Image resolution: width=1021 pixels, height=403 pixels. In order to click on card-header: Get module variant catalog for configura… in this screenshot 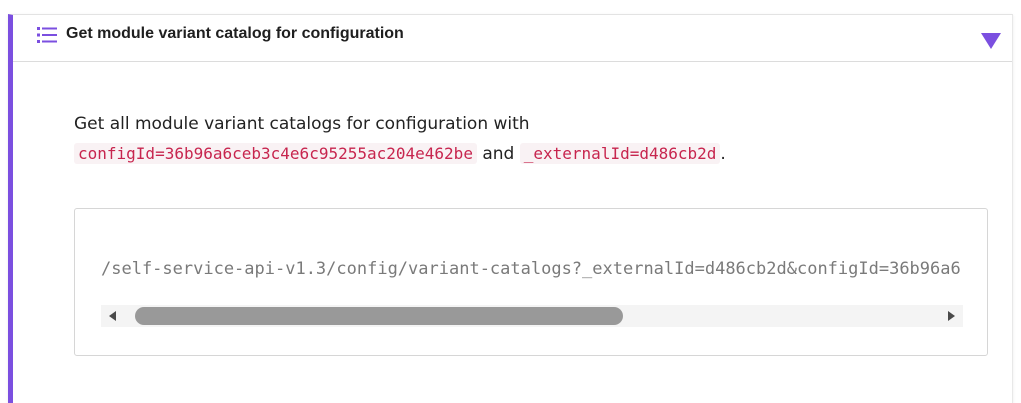, I will do `click(512, 38)`.